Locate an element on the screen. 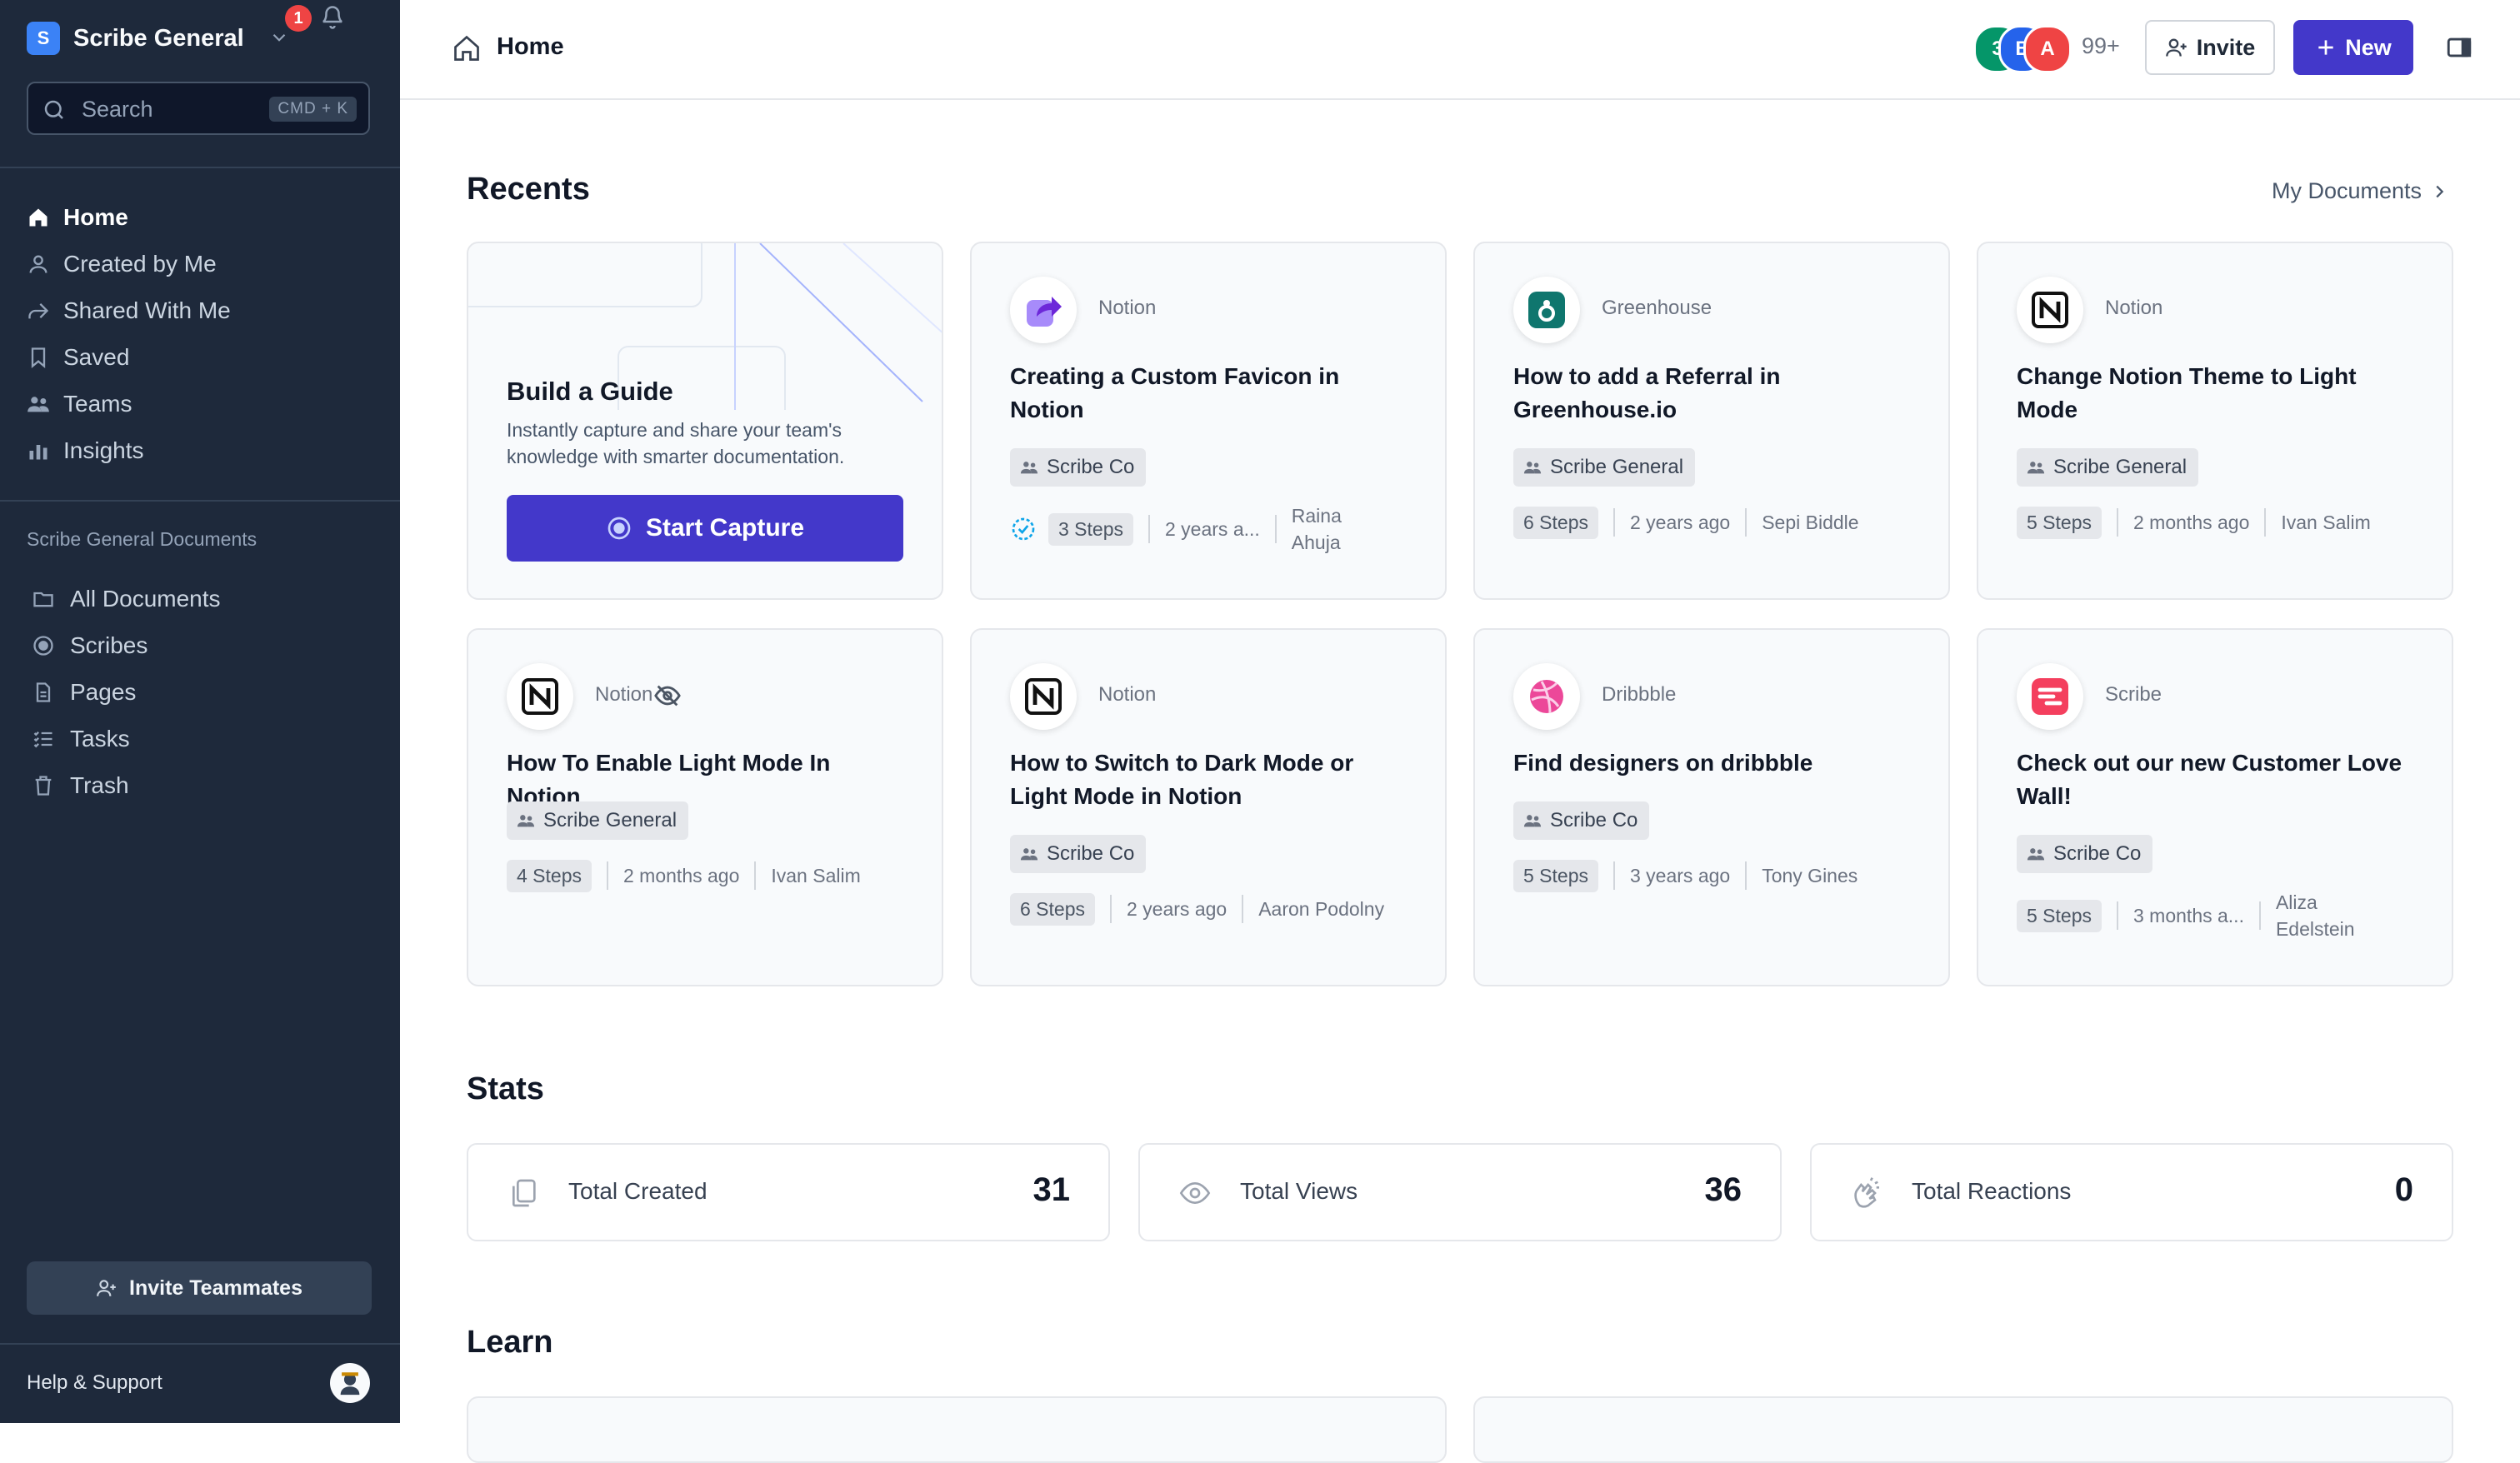  sidebar-item-home: Home is located at coordinates (200, 217).